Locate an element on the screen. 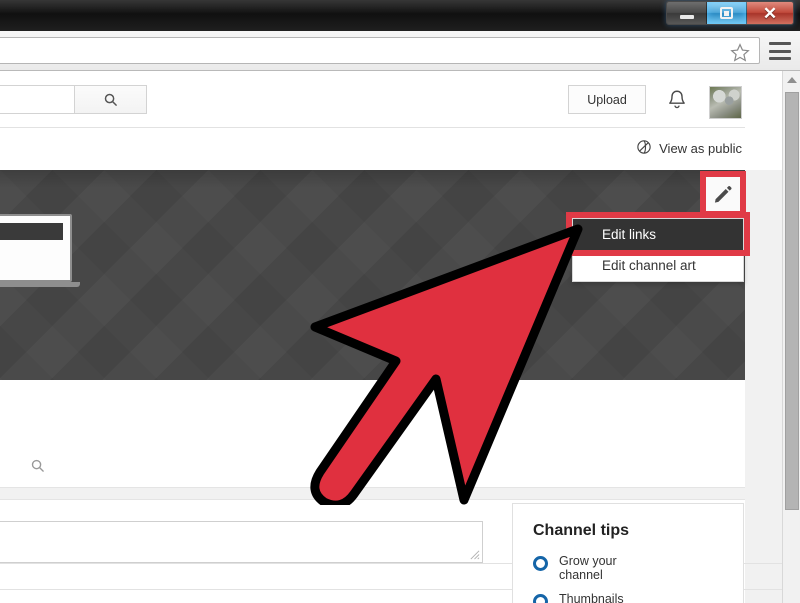 The width and height of the screenshot is (800, 603). upload-button: Upload is located at coordinates (607, 99).